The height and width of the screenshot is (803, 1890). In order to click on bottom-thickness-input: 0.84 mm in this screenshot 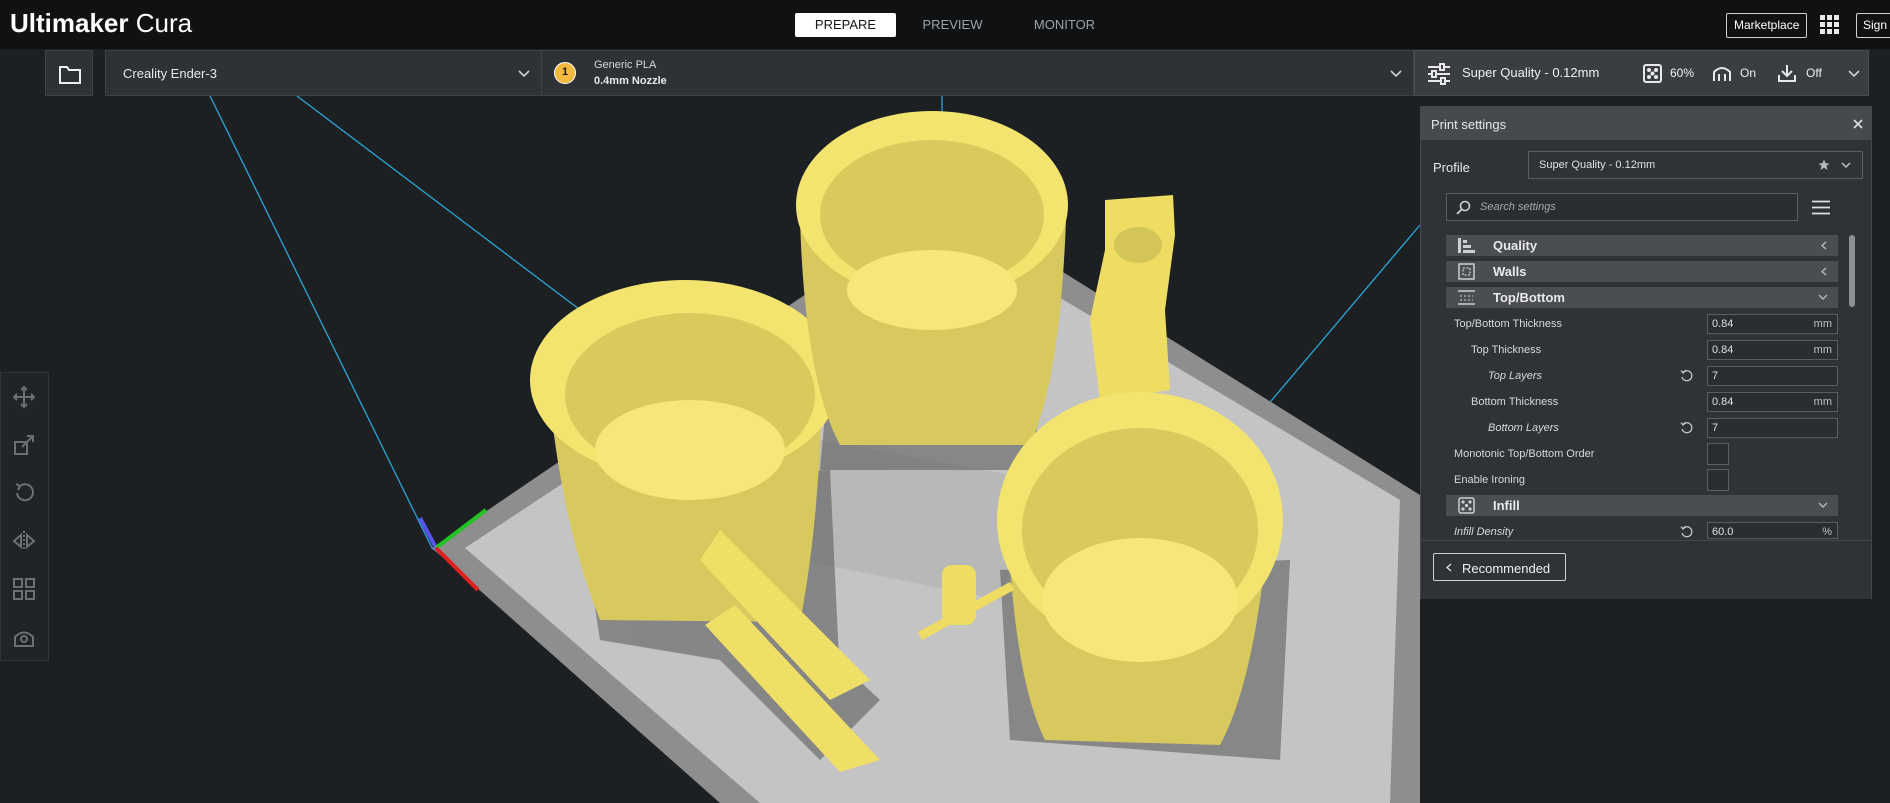, I will do `click(1772, 402)`.